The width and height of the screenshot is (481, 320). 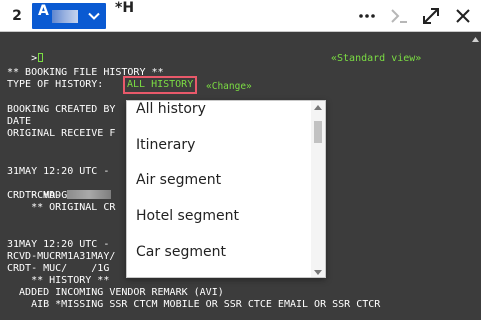 What do you see at coordinates (318, 189) in the screenshot?
I see `dropdown-scrollbar` at bounding box center [318, 189].